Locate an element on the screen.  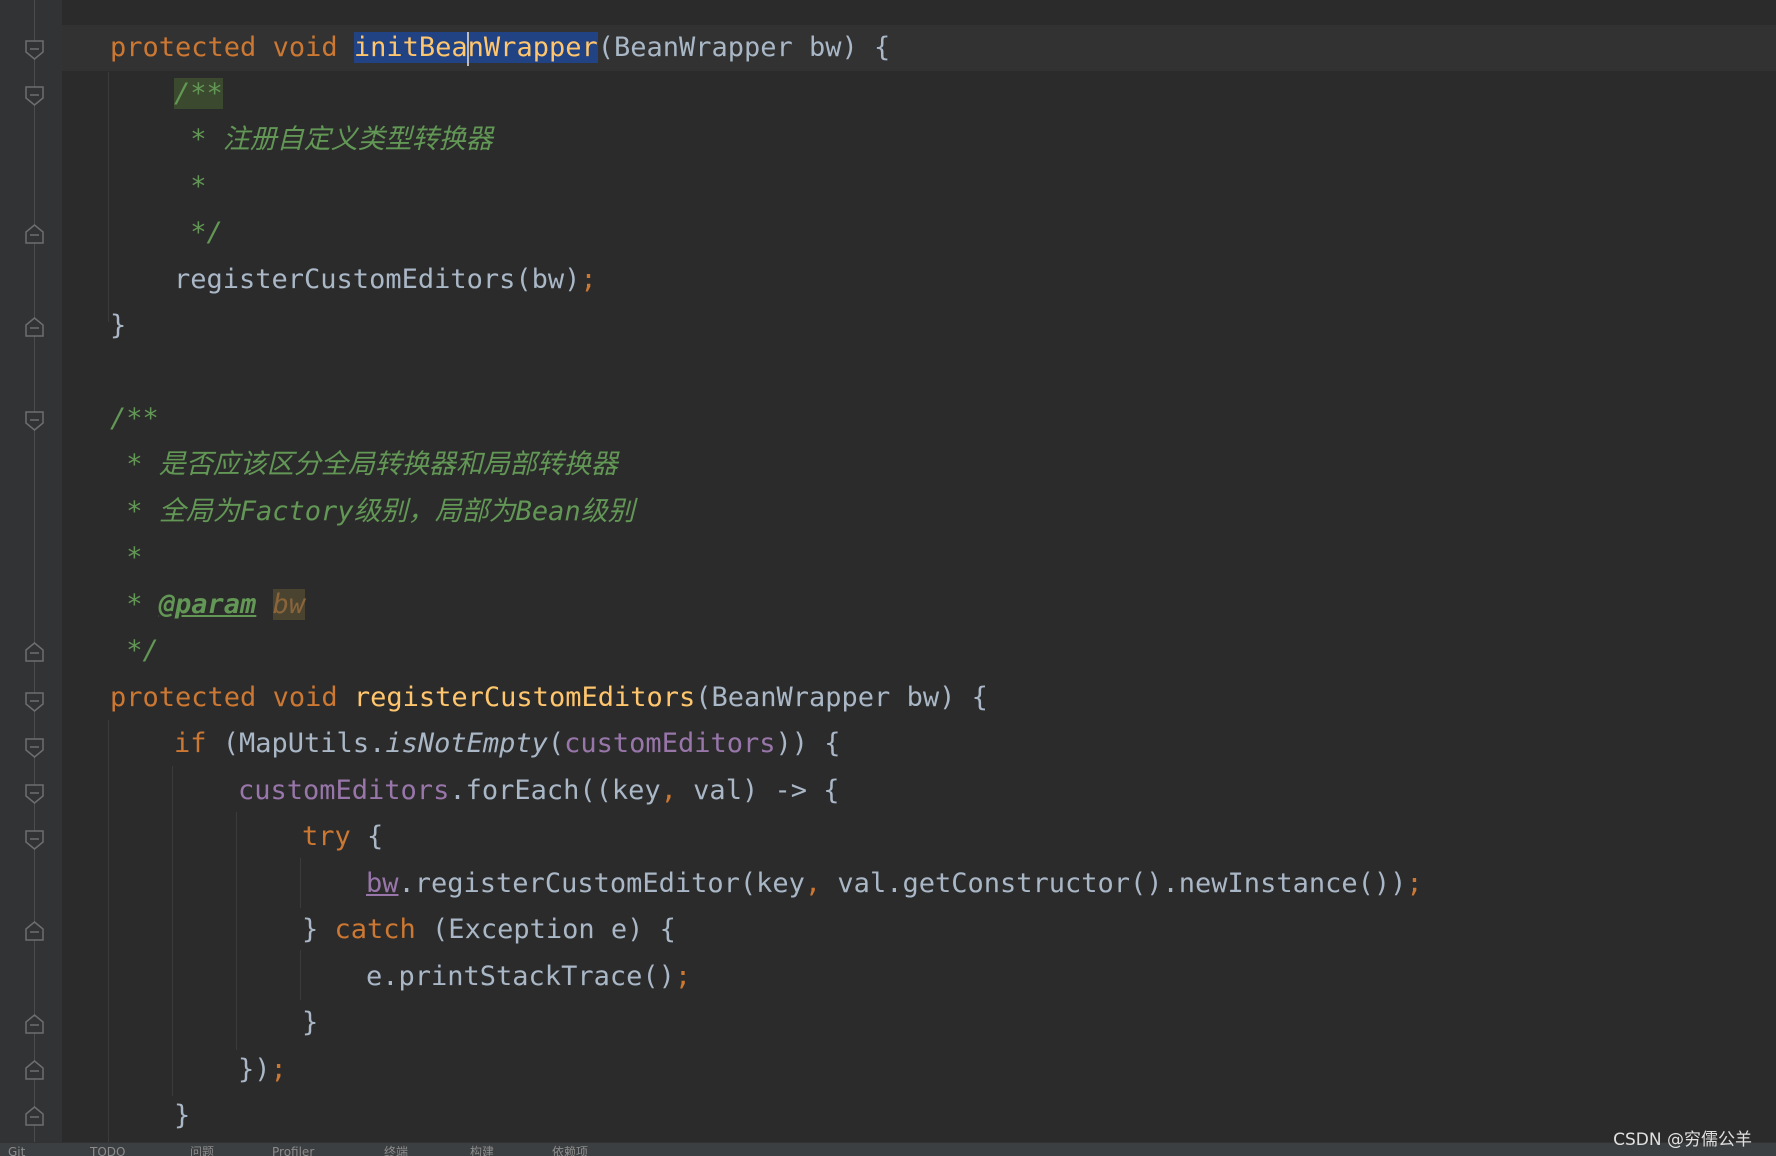
code-line-12: * is located at coordinates (126, 558).